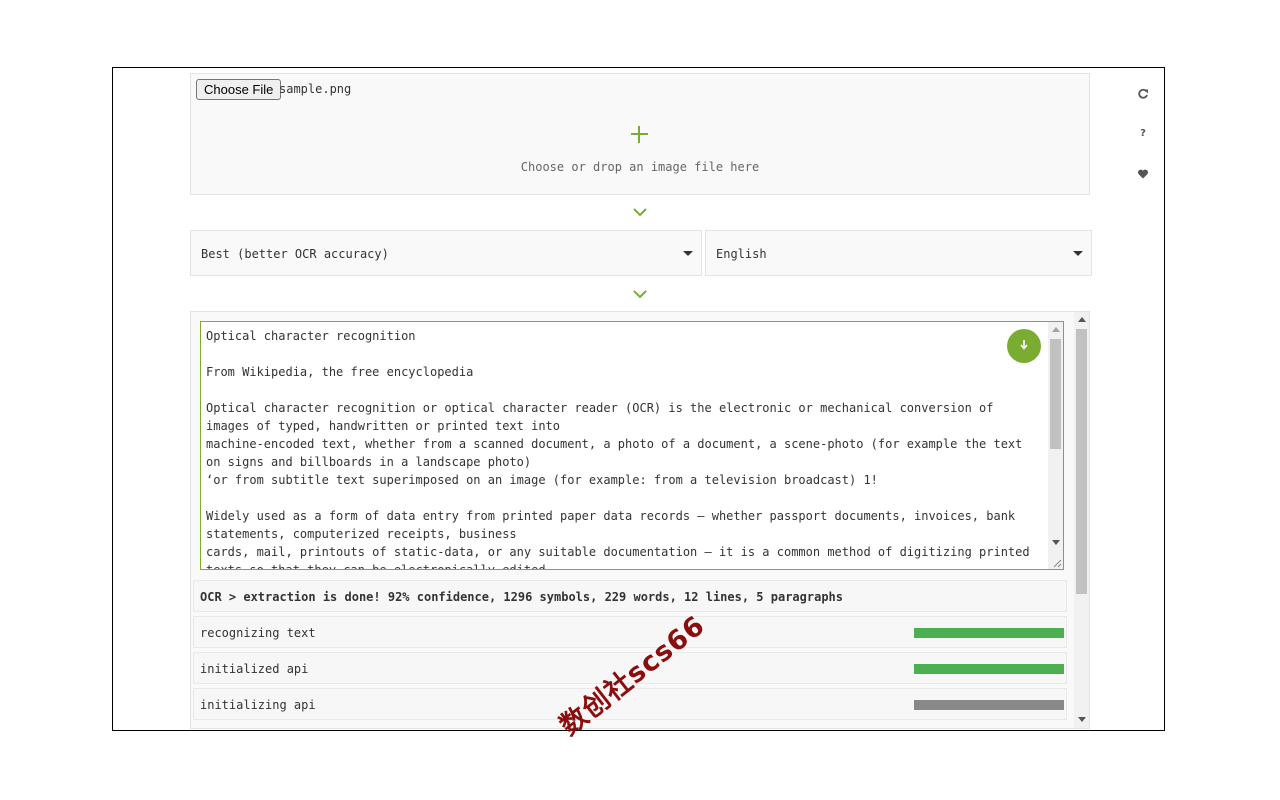 Image resolution: width=1280 pixels, height=800 pixels. Describe the element at coordinates (311, 336) in the screenshot. I see `ocr-text-line: Optical character recognition` at that location.